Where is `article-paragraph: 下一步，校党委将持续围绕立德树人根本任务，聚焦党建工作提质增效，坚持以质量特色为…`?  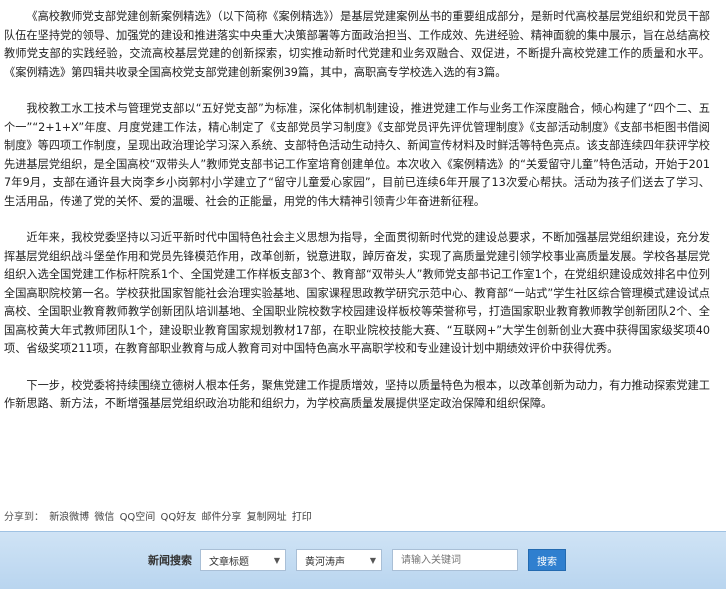 article-paragraph: 下一步，校党委将持续围绕立德树人根本任务，聚焦党建工作提质增效，坚持以质量特色为… is located at coordinates (357, 394).